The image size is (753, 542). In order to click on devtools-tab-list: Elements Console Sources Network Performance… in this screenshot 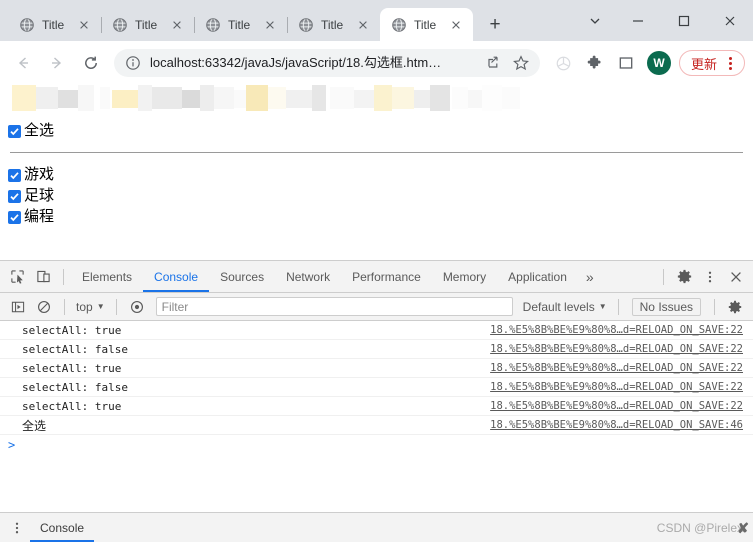, I will do `click(324, 276)`.